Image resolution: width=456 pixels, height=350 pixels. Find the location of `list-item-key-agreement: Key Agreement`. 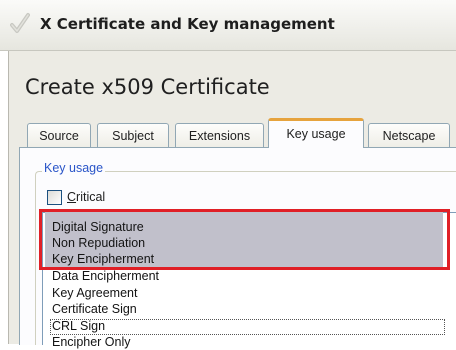

list-item-key-agreement: Key Agreement is located at coordinates (94, 293).